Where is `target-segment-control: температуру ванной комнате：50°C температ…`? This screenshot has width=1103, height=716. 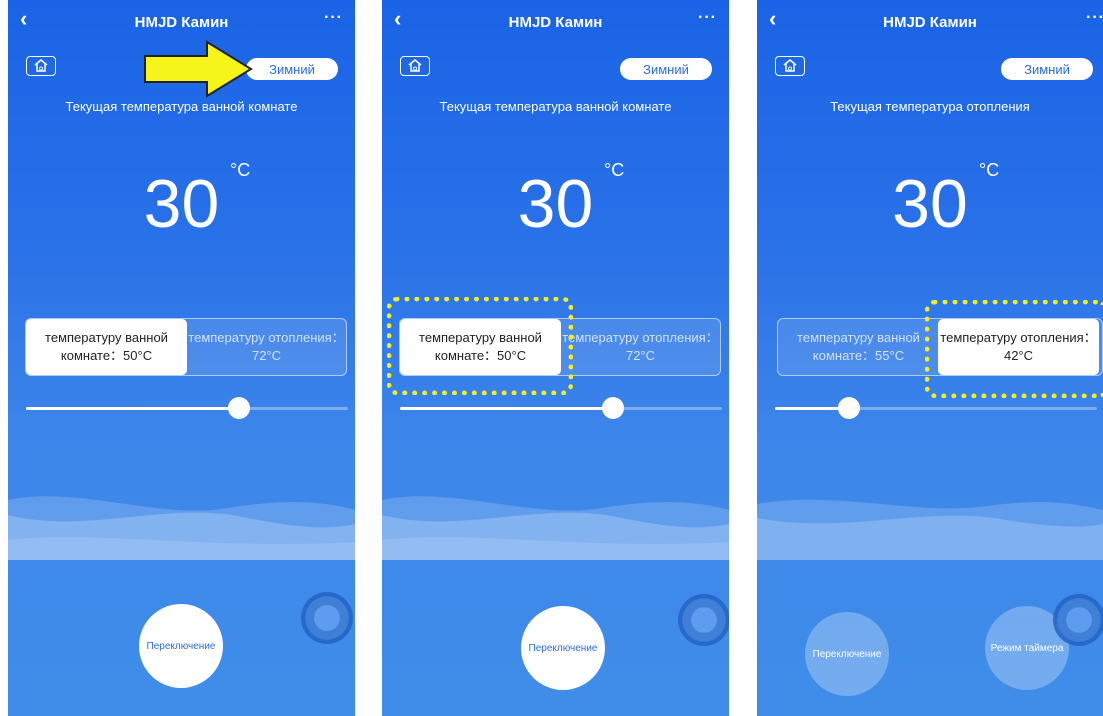
target-segment-control: температуру ванной комнате：50°C температ… is located at coordinates (186, 347).